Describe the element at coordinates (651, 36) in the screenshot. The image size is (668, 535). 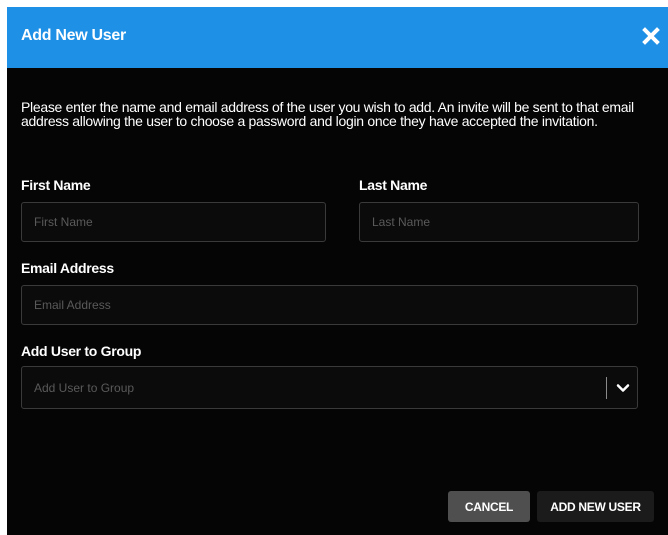
I see `close-icon` at that location.